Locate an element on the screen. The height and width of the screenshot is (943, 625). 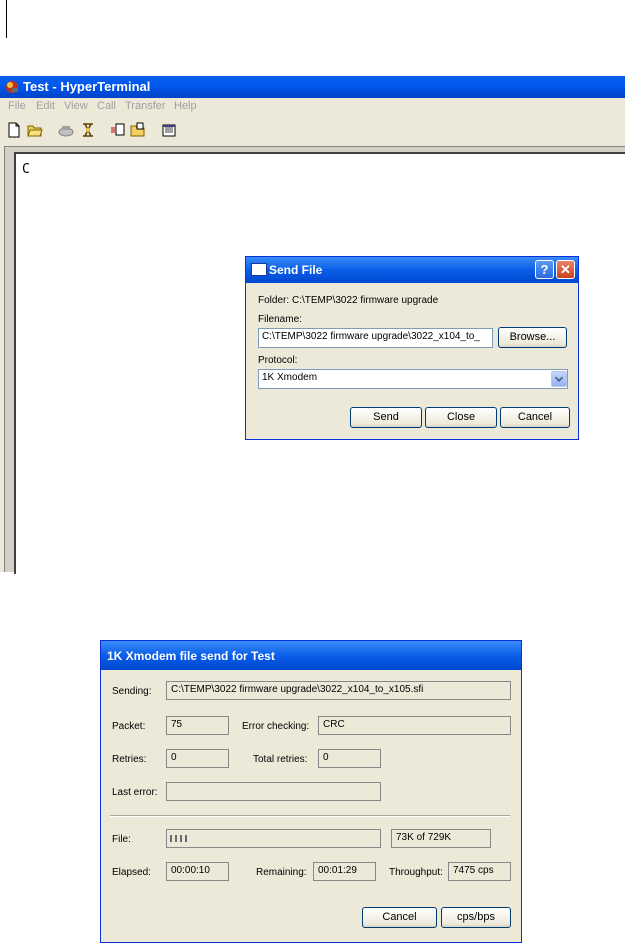
retries-label: Retries: is located at coordinates (129, 759).